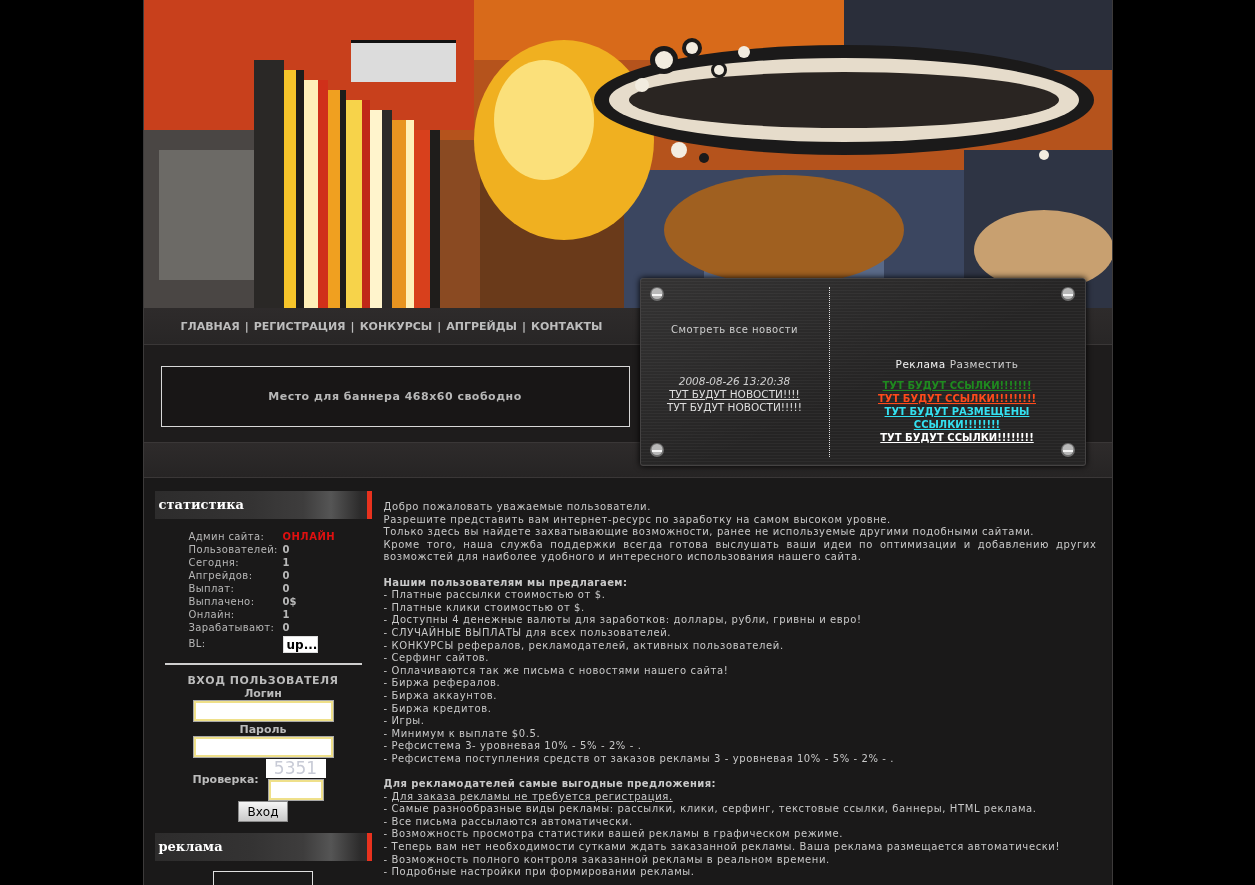 The image size is (1255, 885). Describe the element at coordinates (197, 643) in the screenshot. I see `stat-label: BL:` at that location.